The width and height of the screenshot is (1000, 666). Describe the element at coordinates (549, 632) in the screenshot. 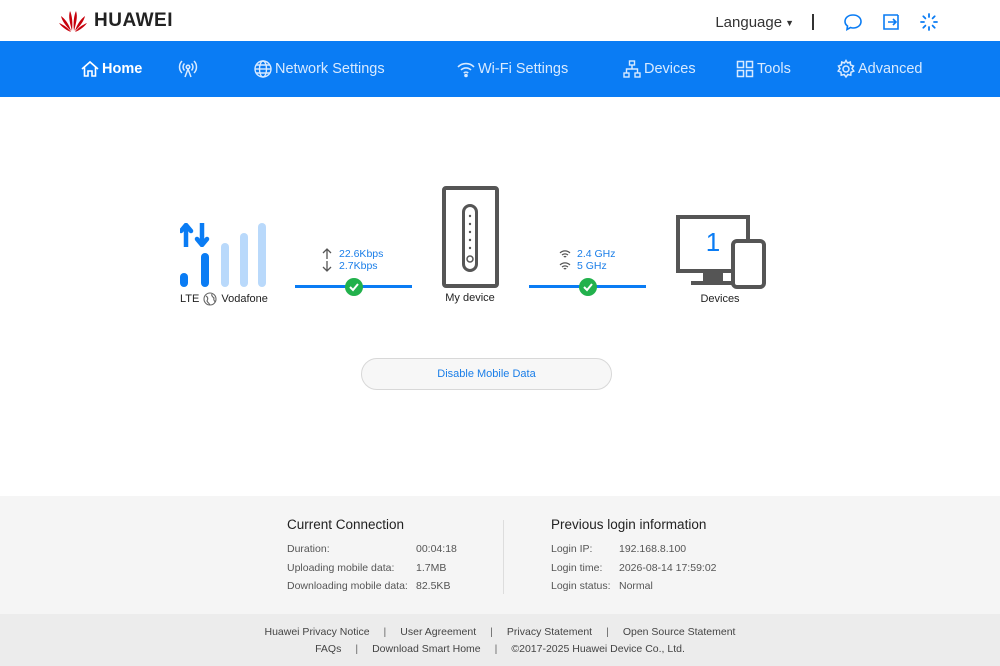

I see `privacy-statement-link: Privacy Statement` at that location.